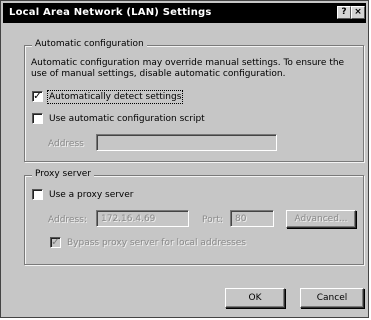 The width and height of the screenshot is (371, 320). I want to click on help-icon: ?, so click(344, 12).